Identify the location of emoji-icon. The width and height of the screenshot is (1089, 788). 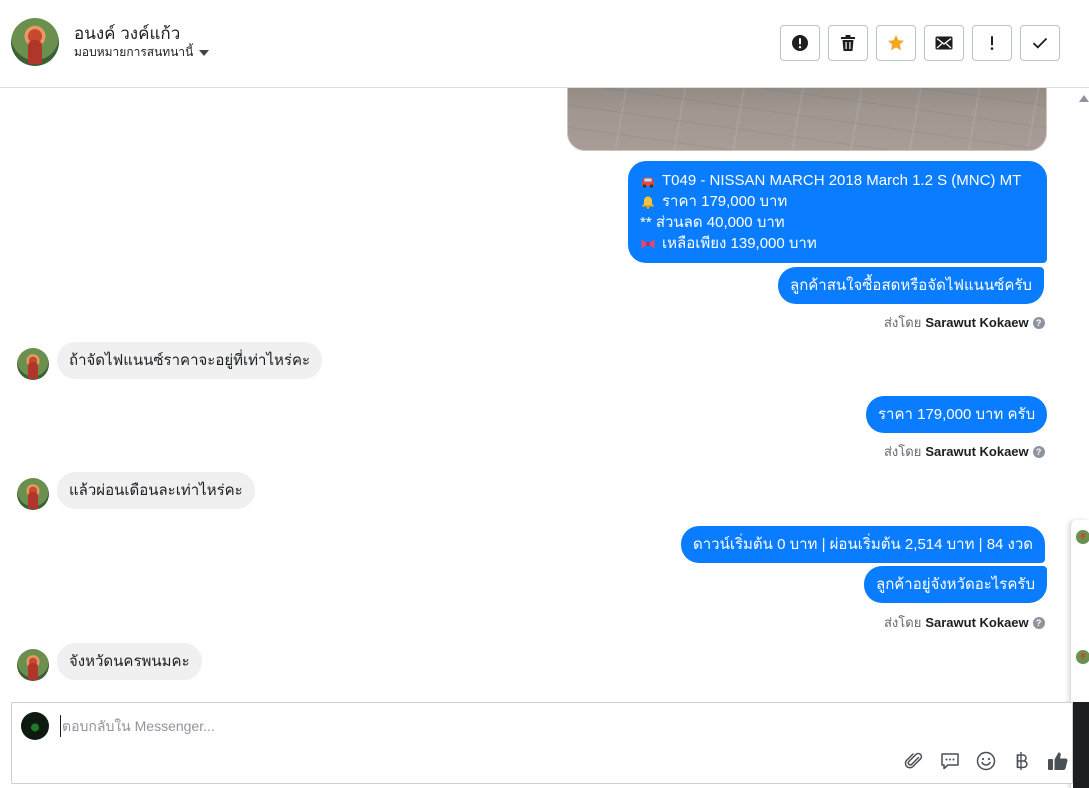
(986, 761).